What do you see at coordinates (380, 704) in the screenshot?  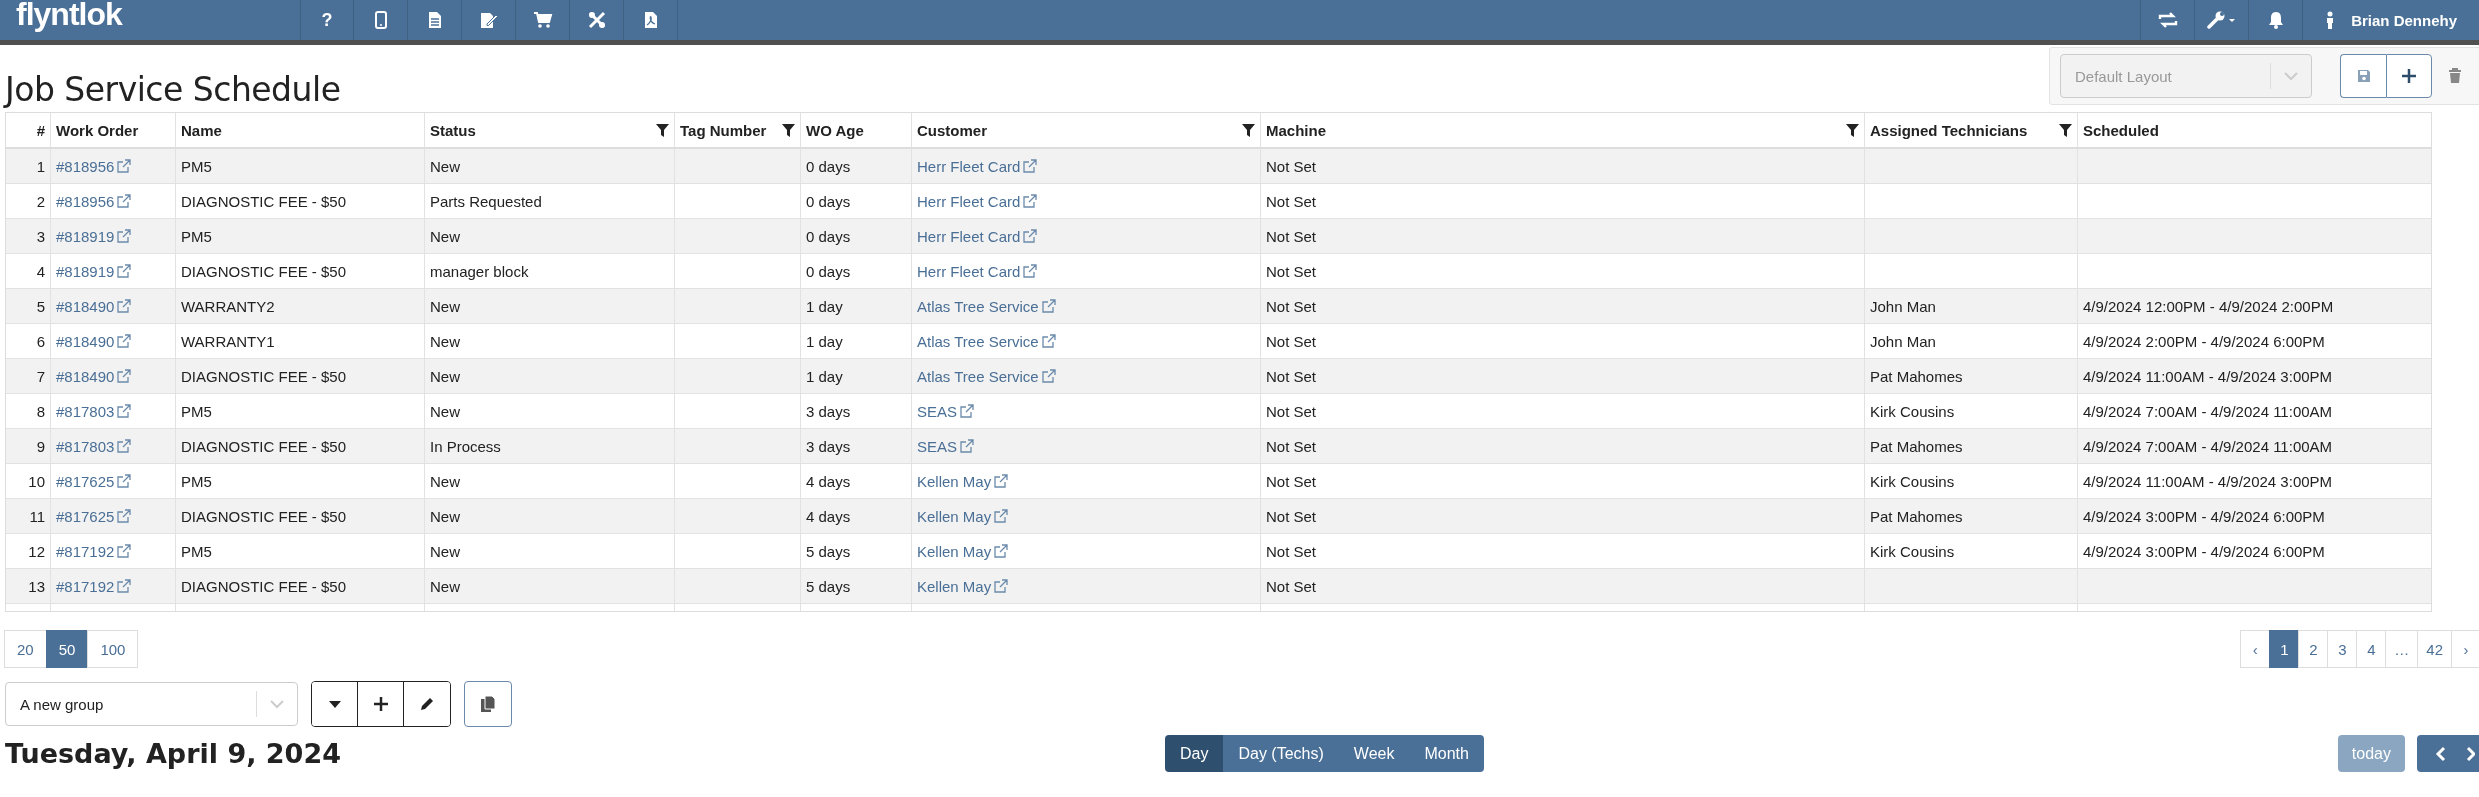 I see `plus-icon` at bounding box center [380, 704].